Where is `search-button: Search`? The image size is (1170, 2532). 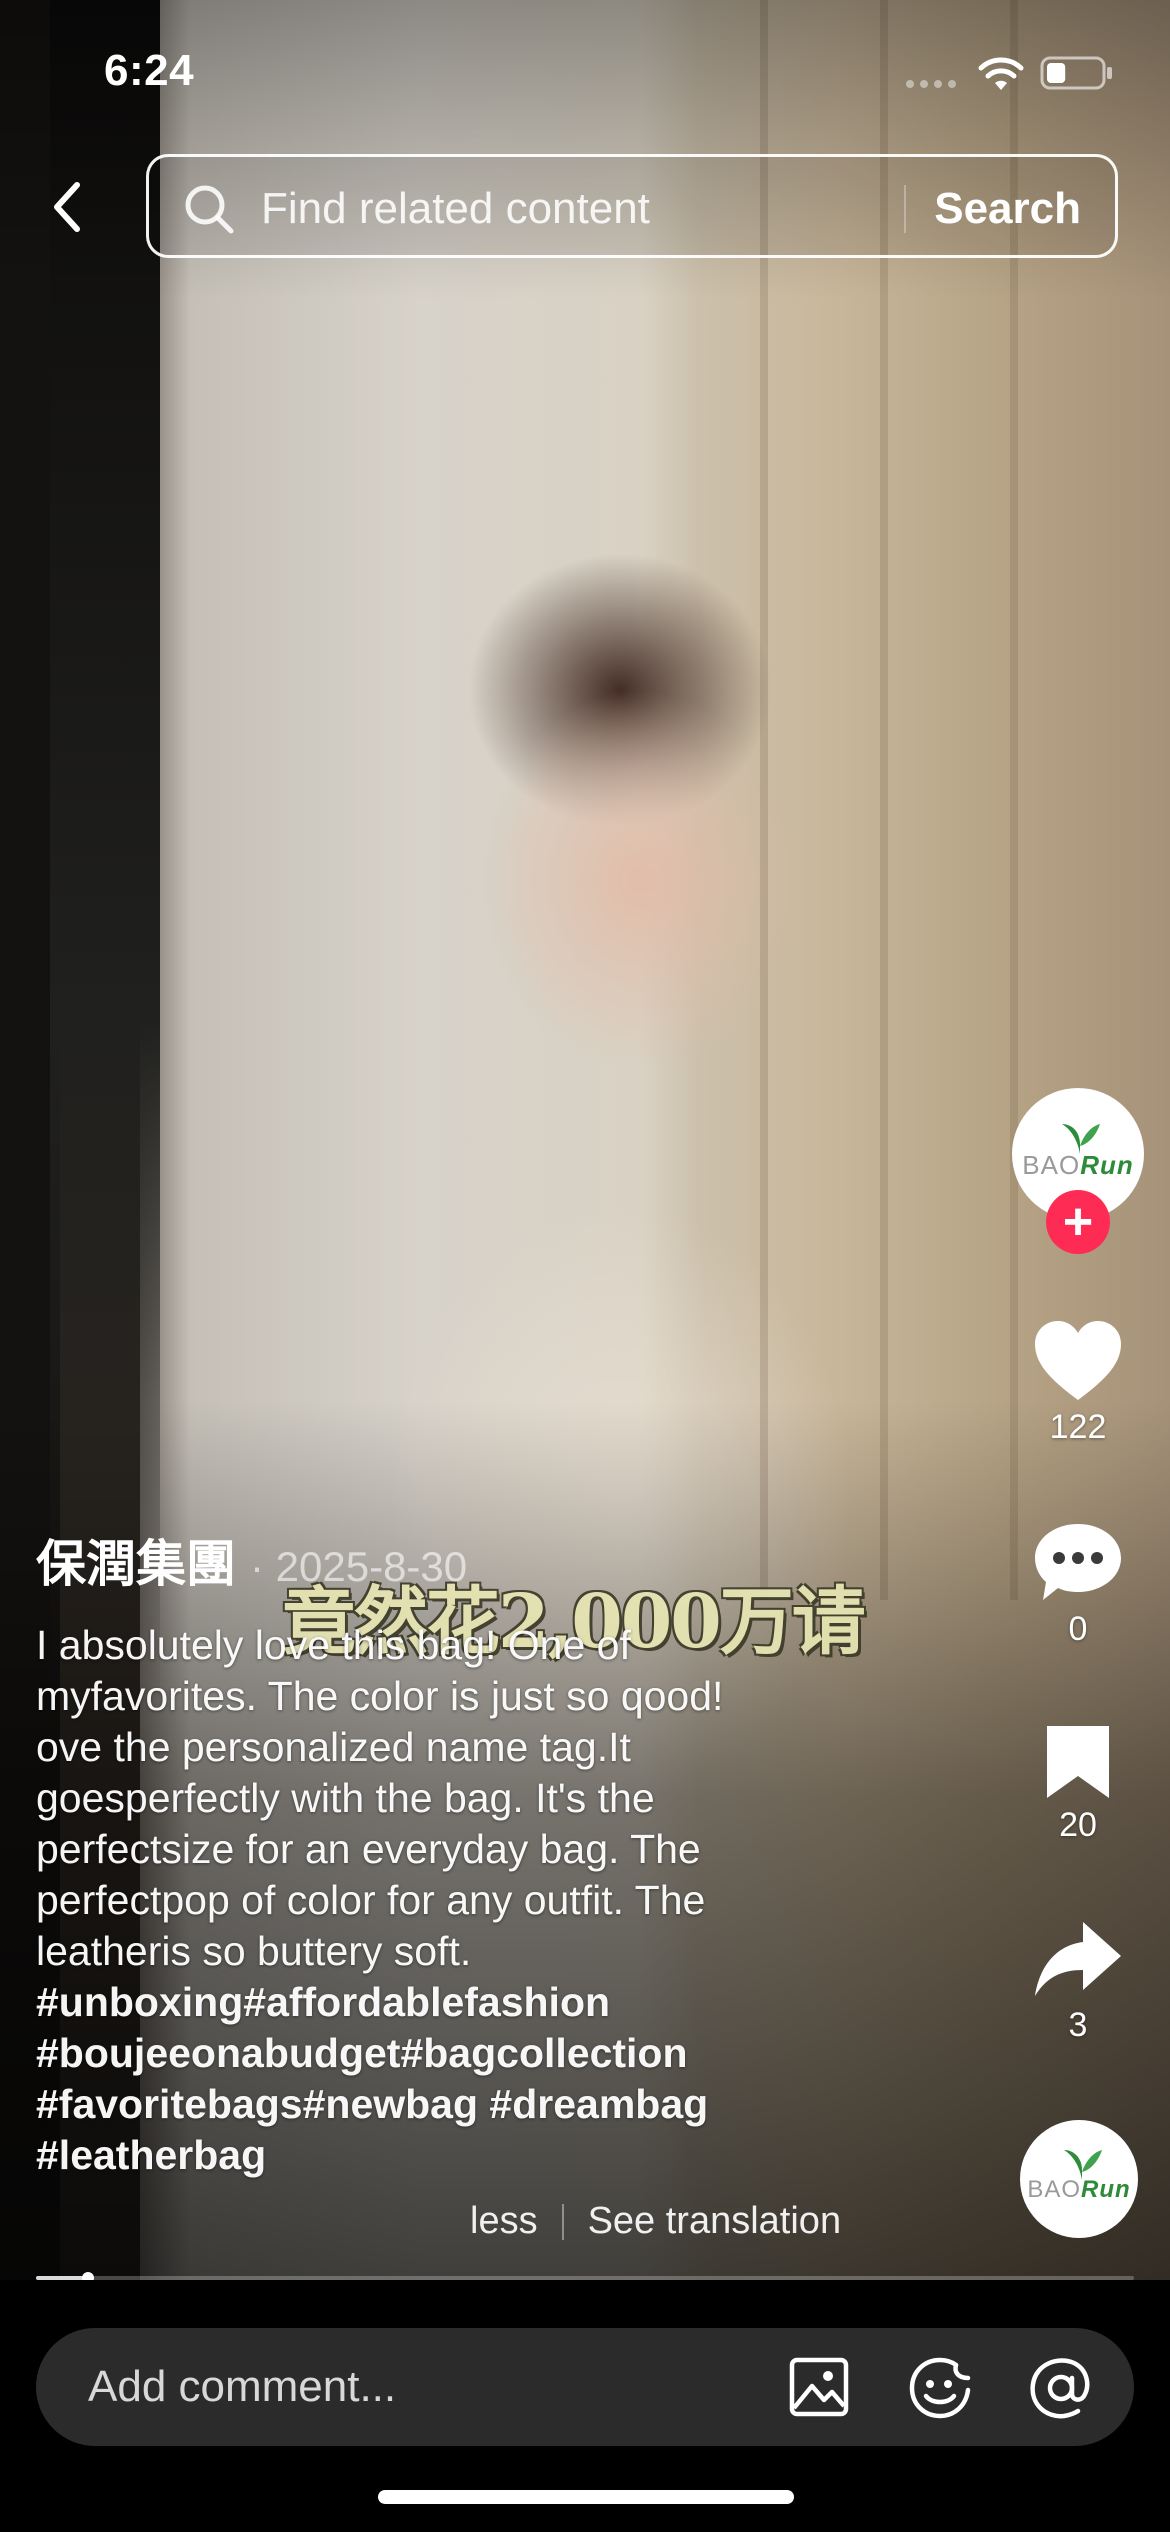 search-button: Search is located at coordinates (1007, 209).